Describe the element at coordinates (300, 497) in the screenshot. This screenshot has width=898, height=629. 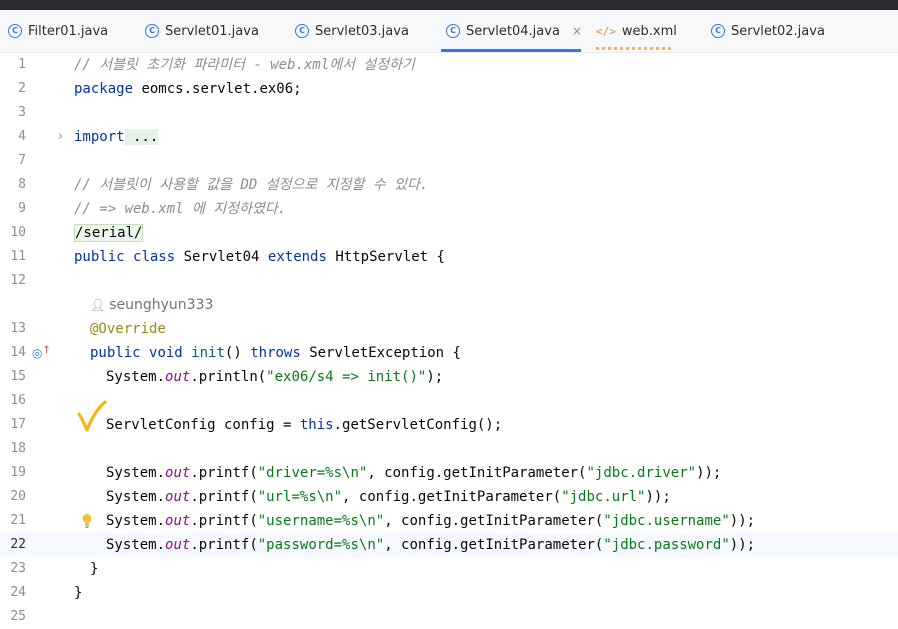
I see `string-literal: "url=%s\n"` at that location.